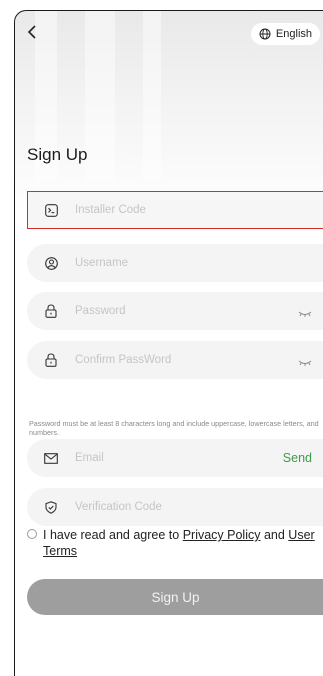 This screenshot has height=676, width=323. What do you see at coordinates (51, 263) in the screenshot?
I see `user-circle-icon` at bounding box center [51, 263].